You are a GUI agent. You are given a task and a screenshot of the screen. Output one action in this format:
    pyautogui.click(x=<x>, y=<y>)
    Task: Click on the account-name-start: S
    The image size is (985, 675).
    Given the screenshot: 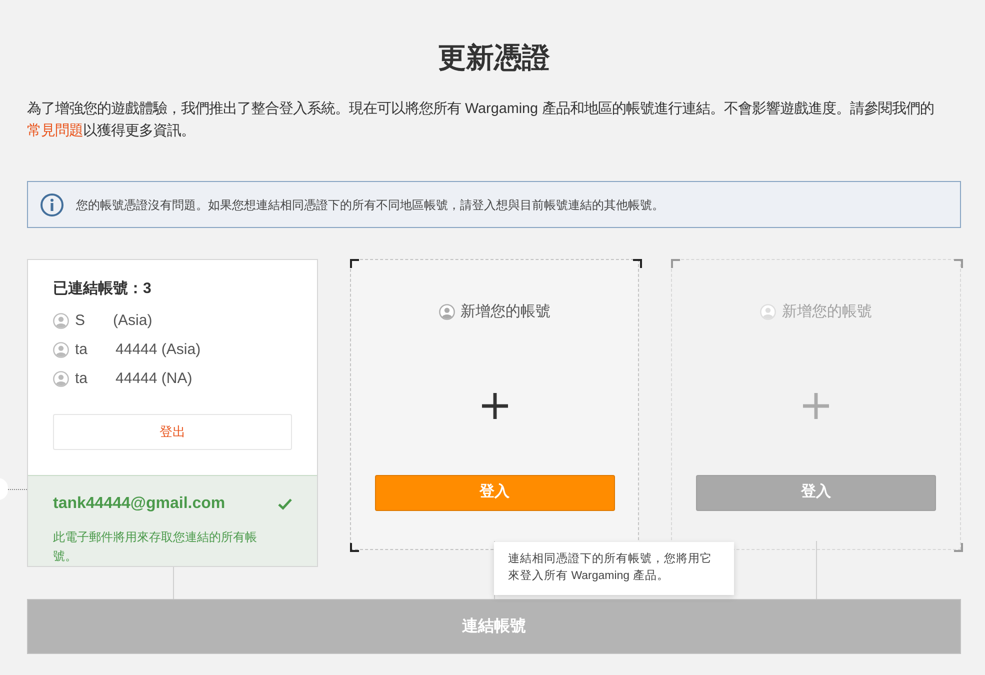 What is the action you would take?
    pyautogui.click(x=80, y=320)
    